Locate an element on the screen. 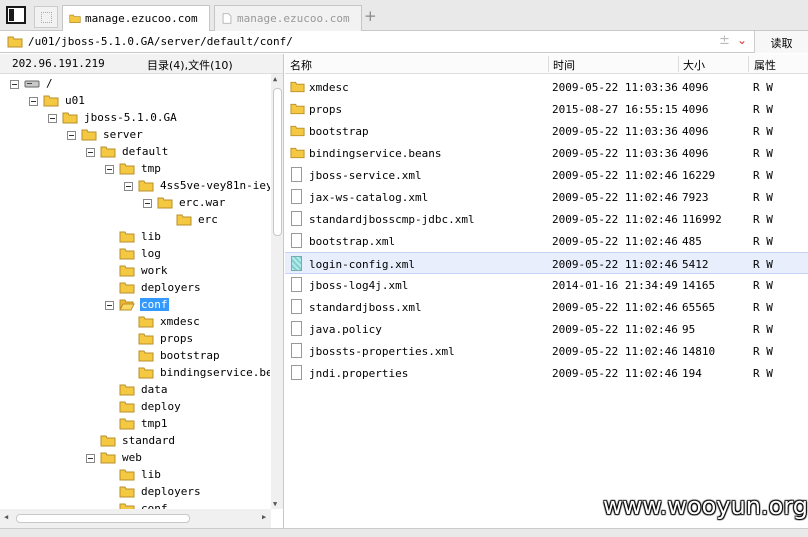  tab-active: manage.ezucoo.com is located at coordinates (136, 18).